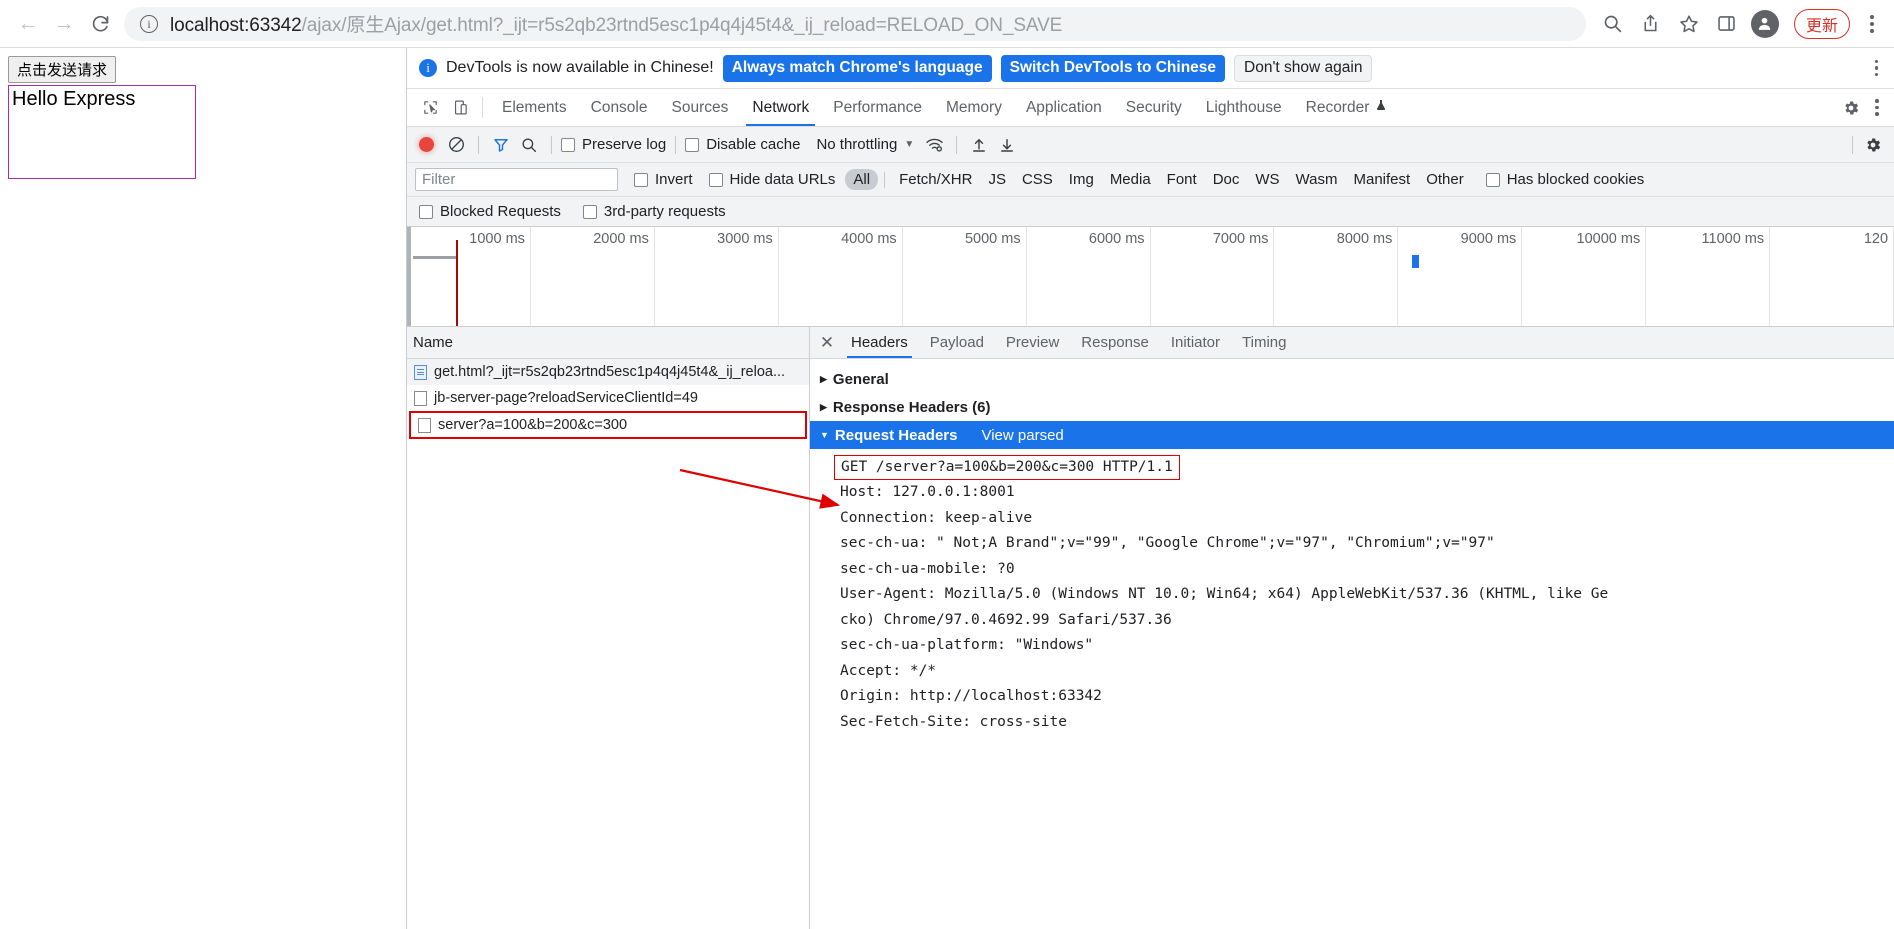  What do you see at coordinates (516, 179) in the screenshot?
I see `filter-input: Filter` at bounding box center [516, 179].